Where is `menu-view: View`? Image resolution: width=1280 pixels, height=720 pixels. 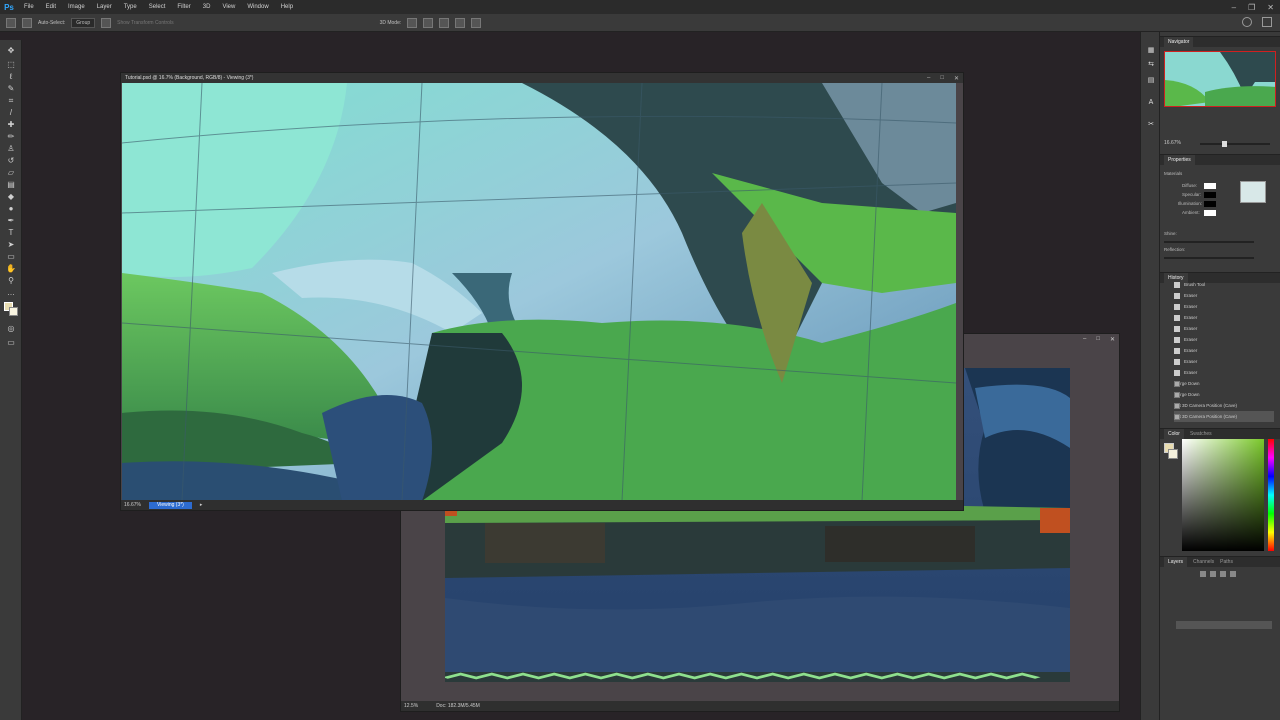
menu-view: View is located at coordinates (228, 7).